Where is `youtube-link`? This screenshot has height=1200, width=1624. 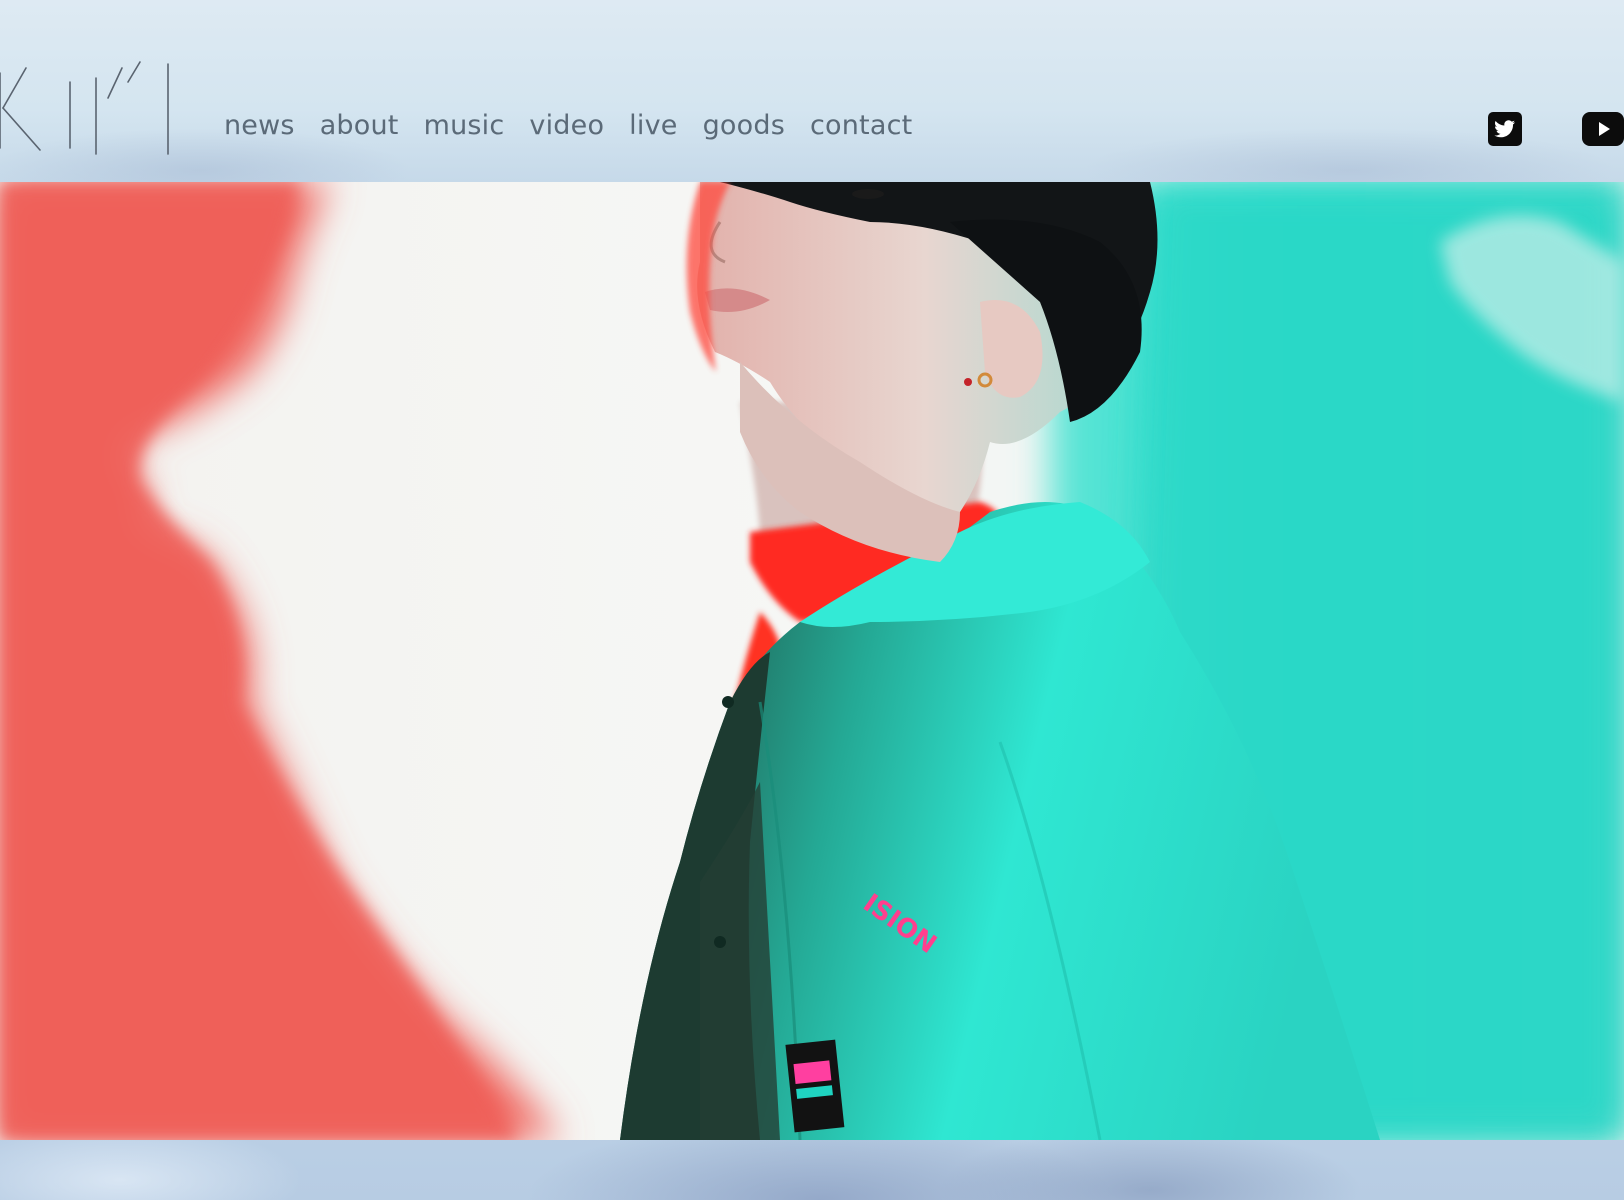
youtube-link is located at coordinates (1603, 129).